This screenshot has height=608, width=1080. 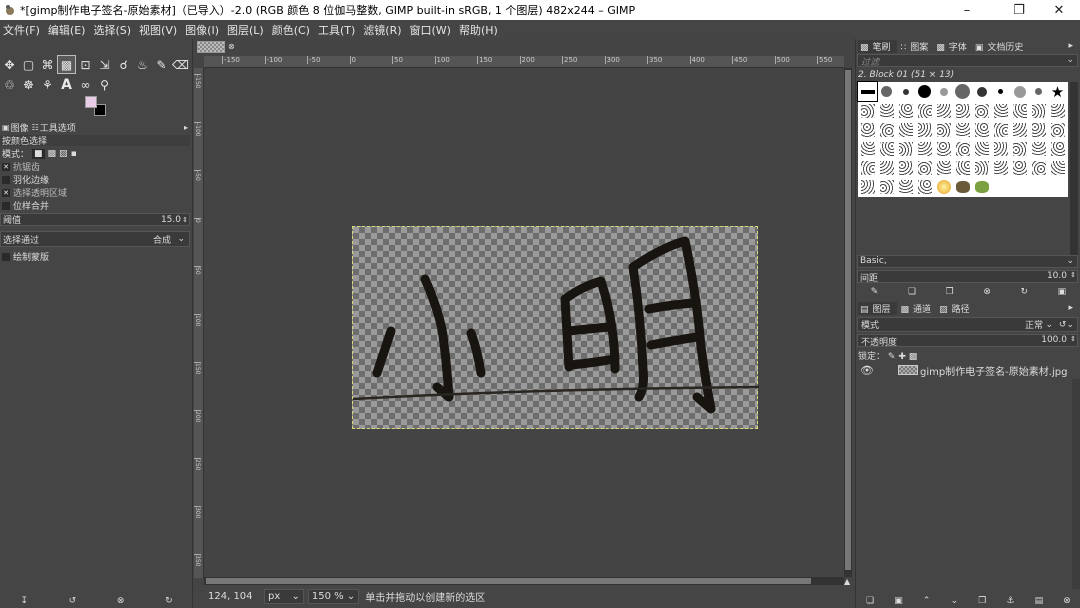 What do you see at coordinates (877, 308) in the screenshot?
I see `tab-layers: ▤ 图层` at bounding box center [877, 308].